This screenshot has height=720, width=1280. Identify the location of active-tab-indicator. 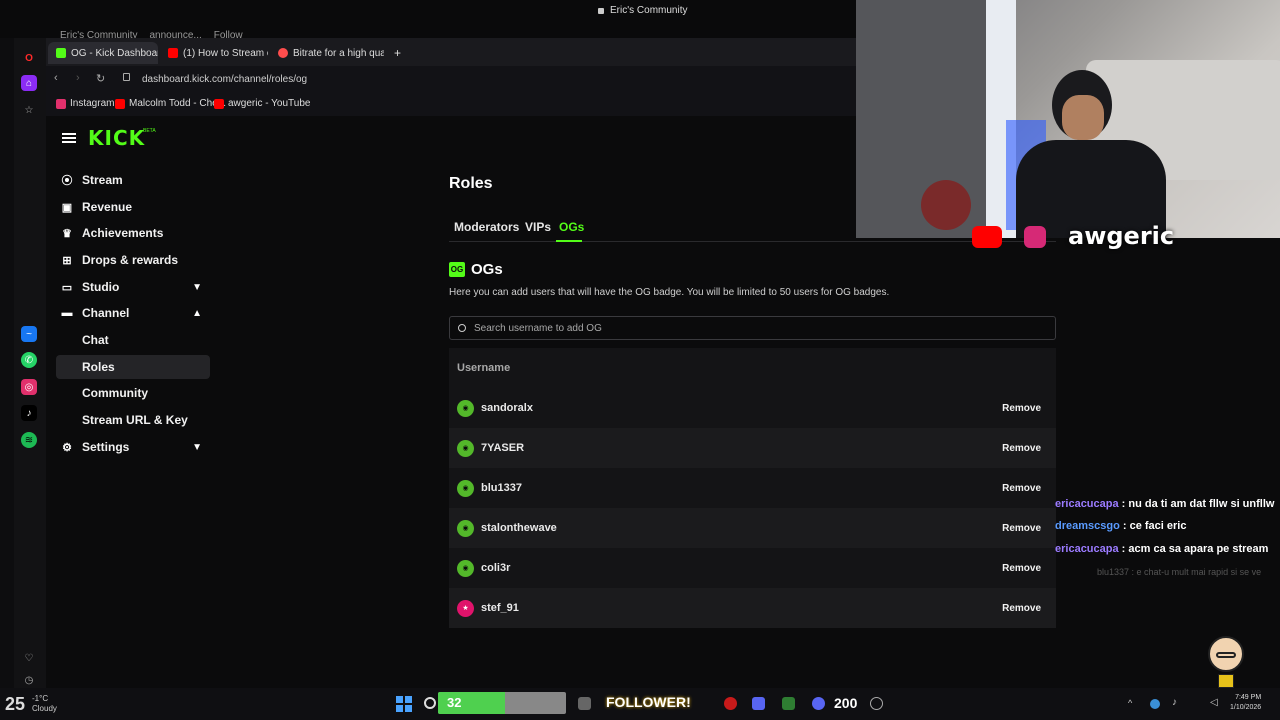
(569, 241).